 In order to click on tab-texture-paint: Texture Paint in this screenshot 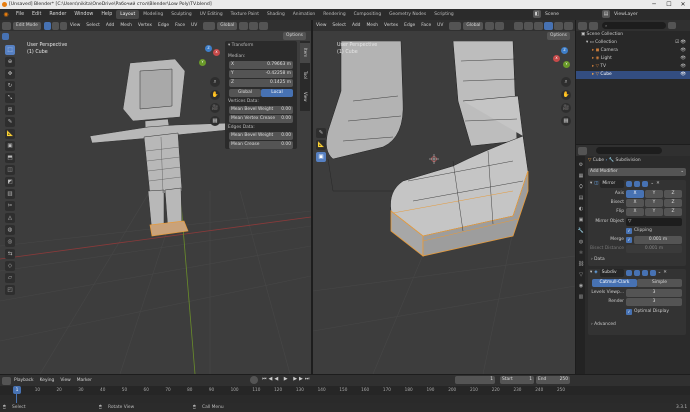, I will do `click(245, 14)`.